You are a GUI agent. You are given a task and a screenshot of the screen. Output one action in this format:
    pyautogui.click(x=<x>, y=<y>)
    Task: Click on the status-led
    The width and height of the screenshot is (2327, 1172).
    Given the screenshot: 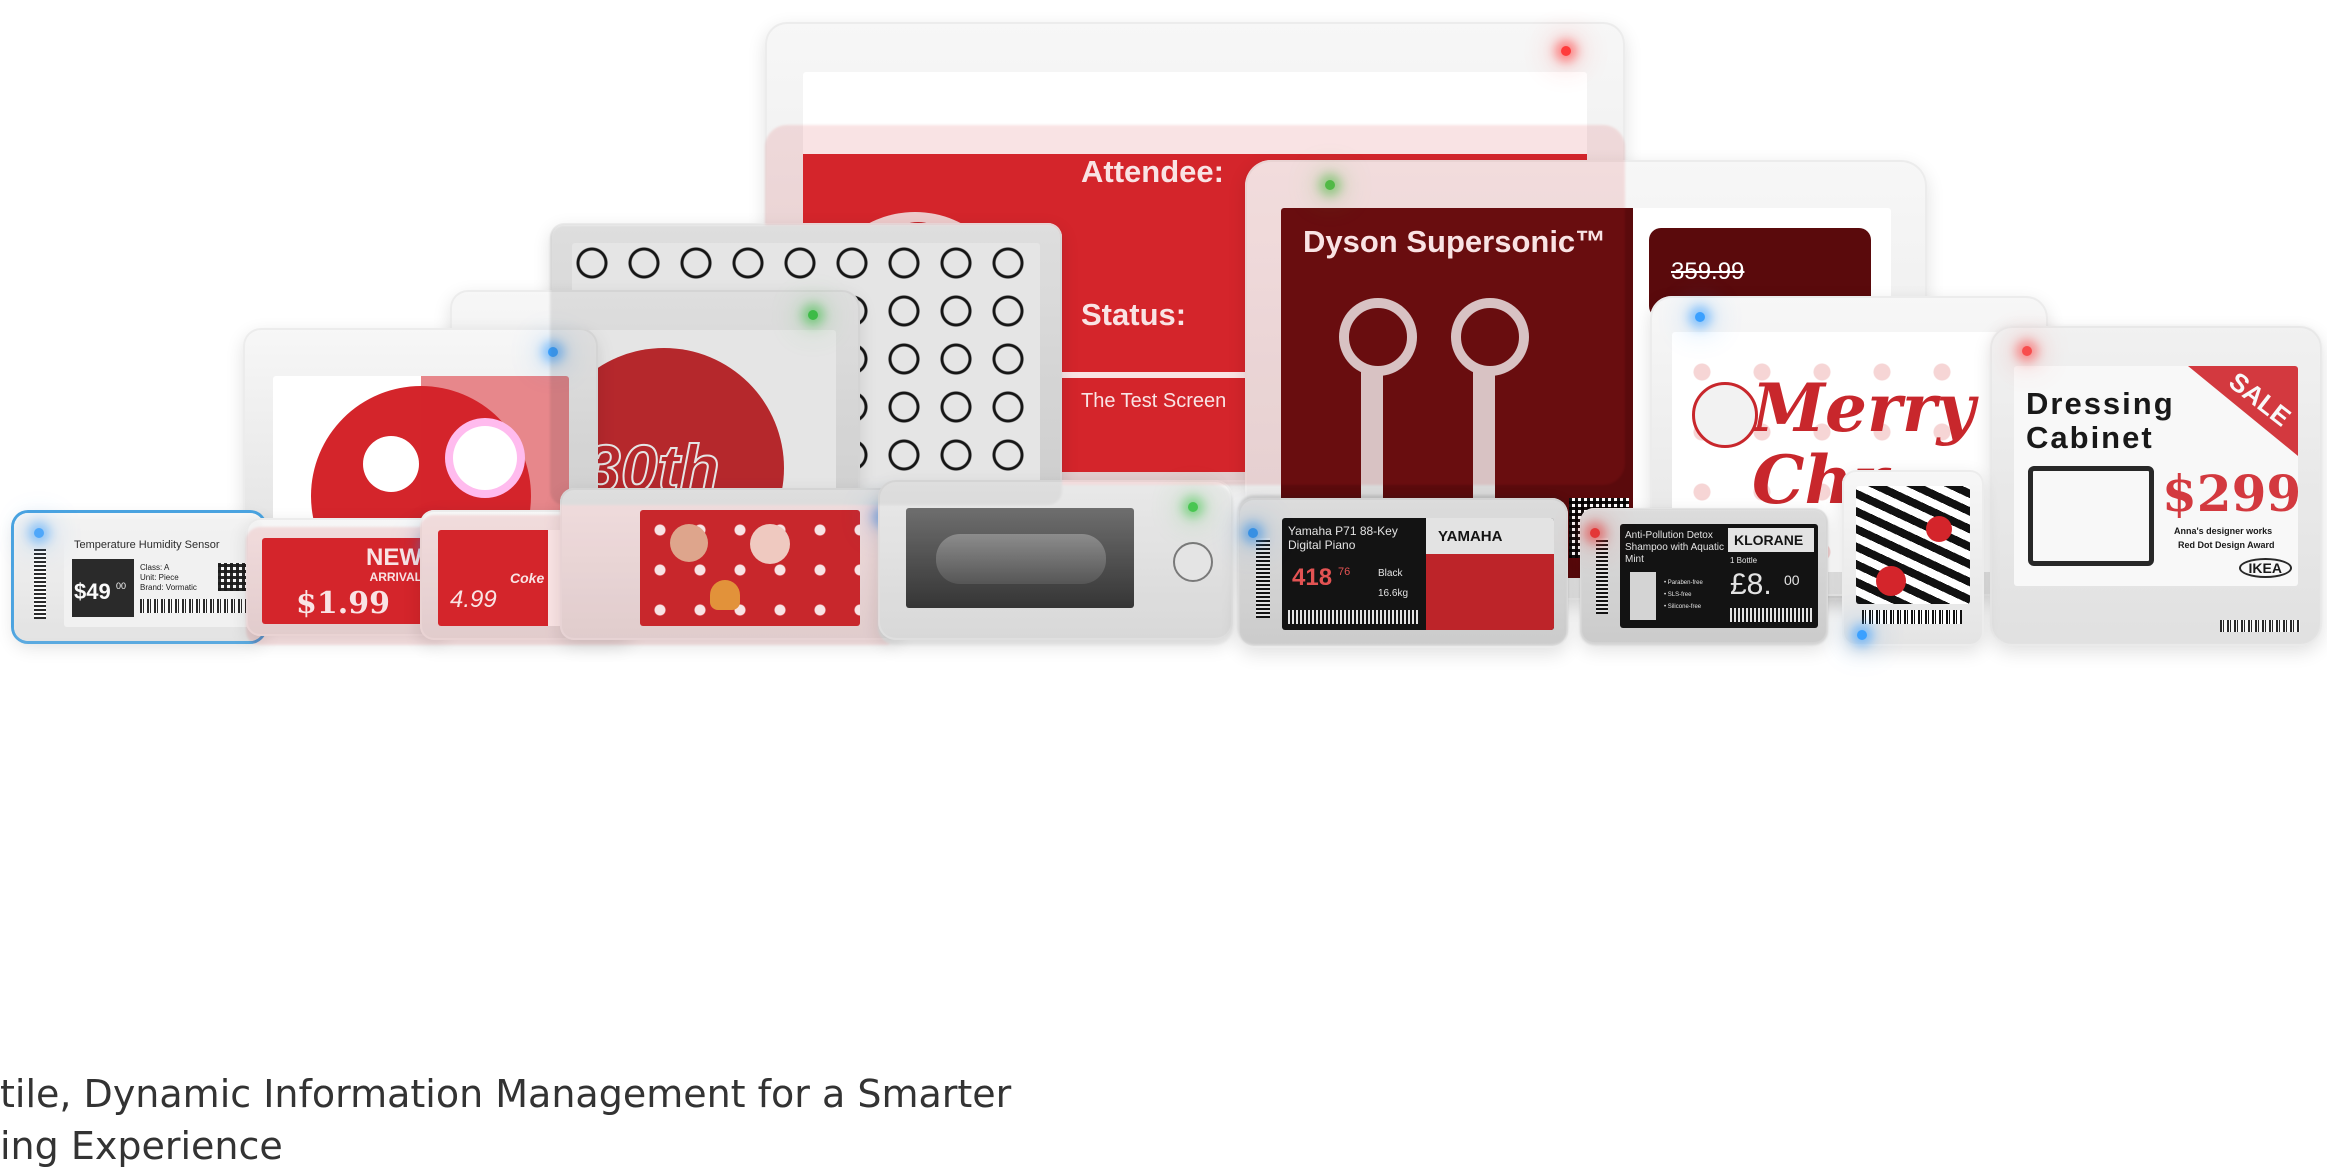 What is the action you would take?
    pyautogui.click(x=1566, y=51)
    